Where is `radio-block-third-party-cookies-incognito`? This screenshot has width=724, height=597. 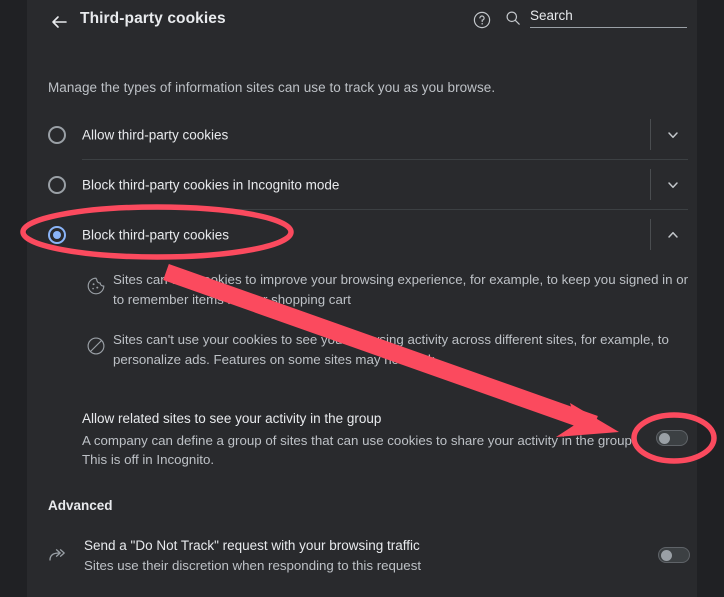 radio-block-third-party-cookies-incognito is located at coordinates (57, 184).